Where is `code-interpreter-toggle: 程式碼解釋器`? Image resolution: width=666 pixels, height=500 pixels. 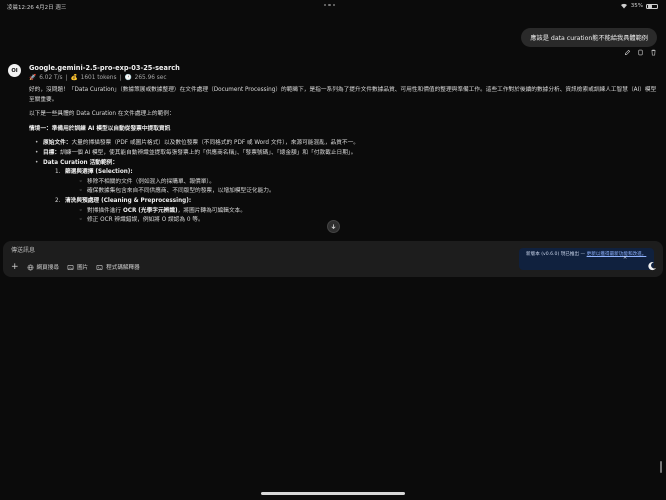 code-interpreter-toggle: 程式碼解釋器 is located at coordinates (118, 267).